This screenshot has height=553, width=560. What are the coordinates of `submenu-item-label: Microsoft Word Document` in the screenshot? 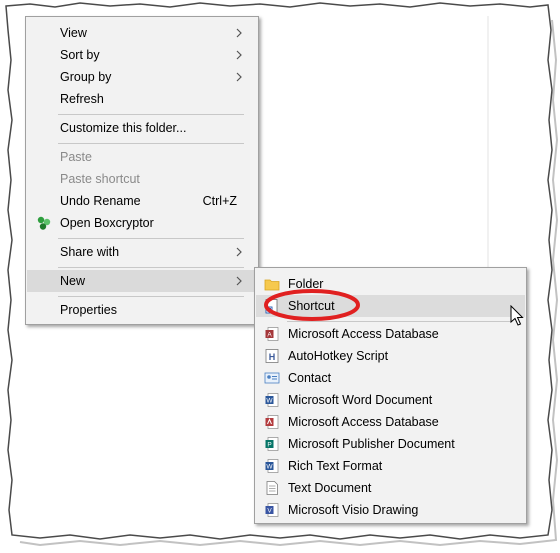 It's located at (360, 400).